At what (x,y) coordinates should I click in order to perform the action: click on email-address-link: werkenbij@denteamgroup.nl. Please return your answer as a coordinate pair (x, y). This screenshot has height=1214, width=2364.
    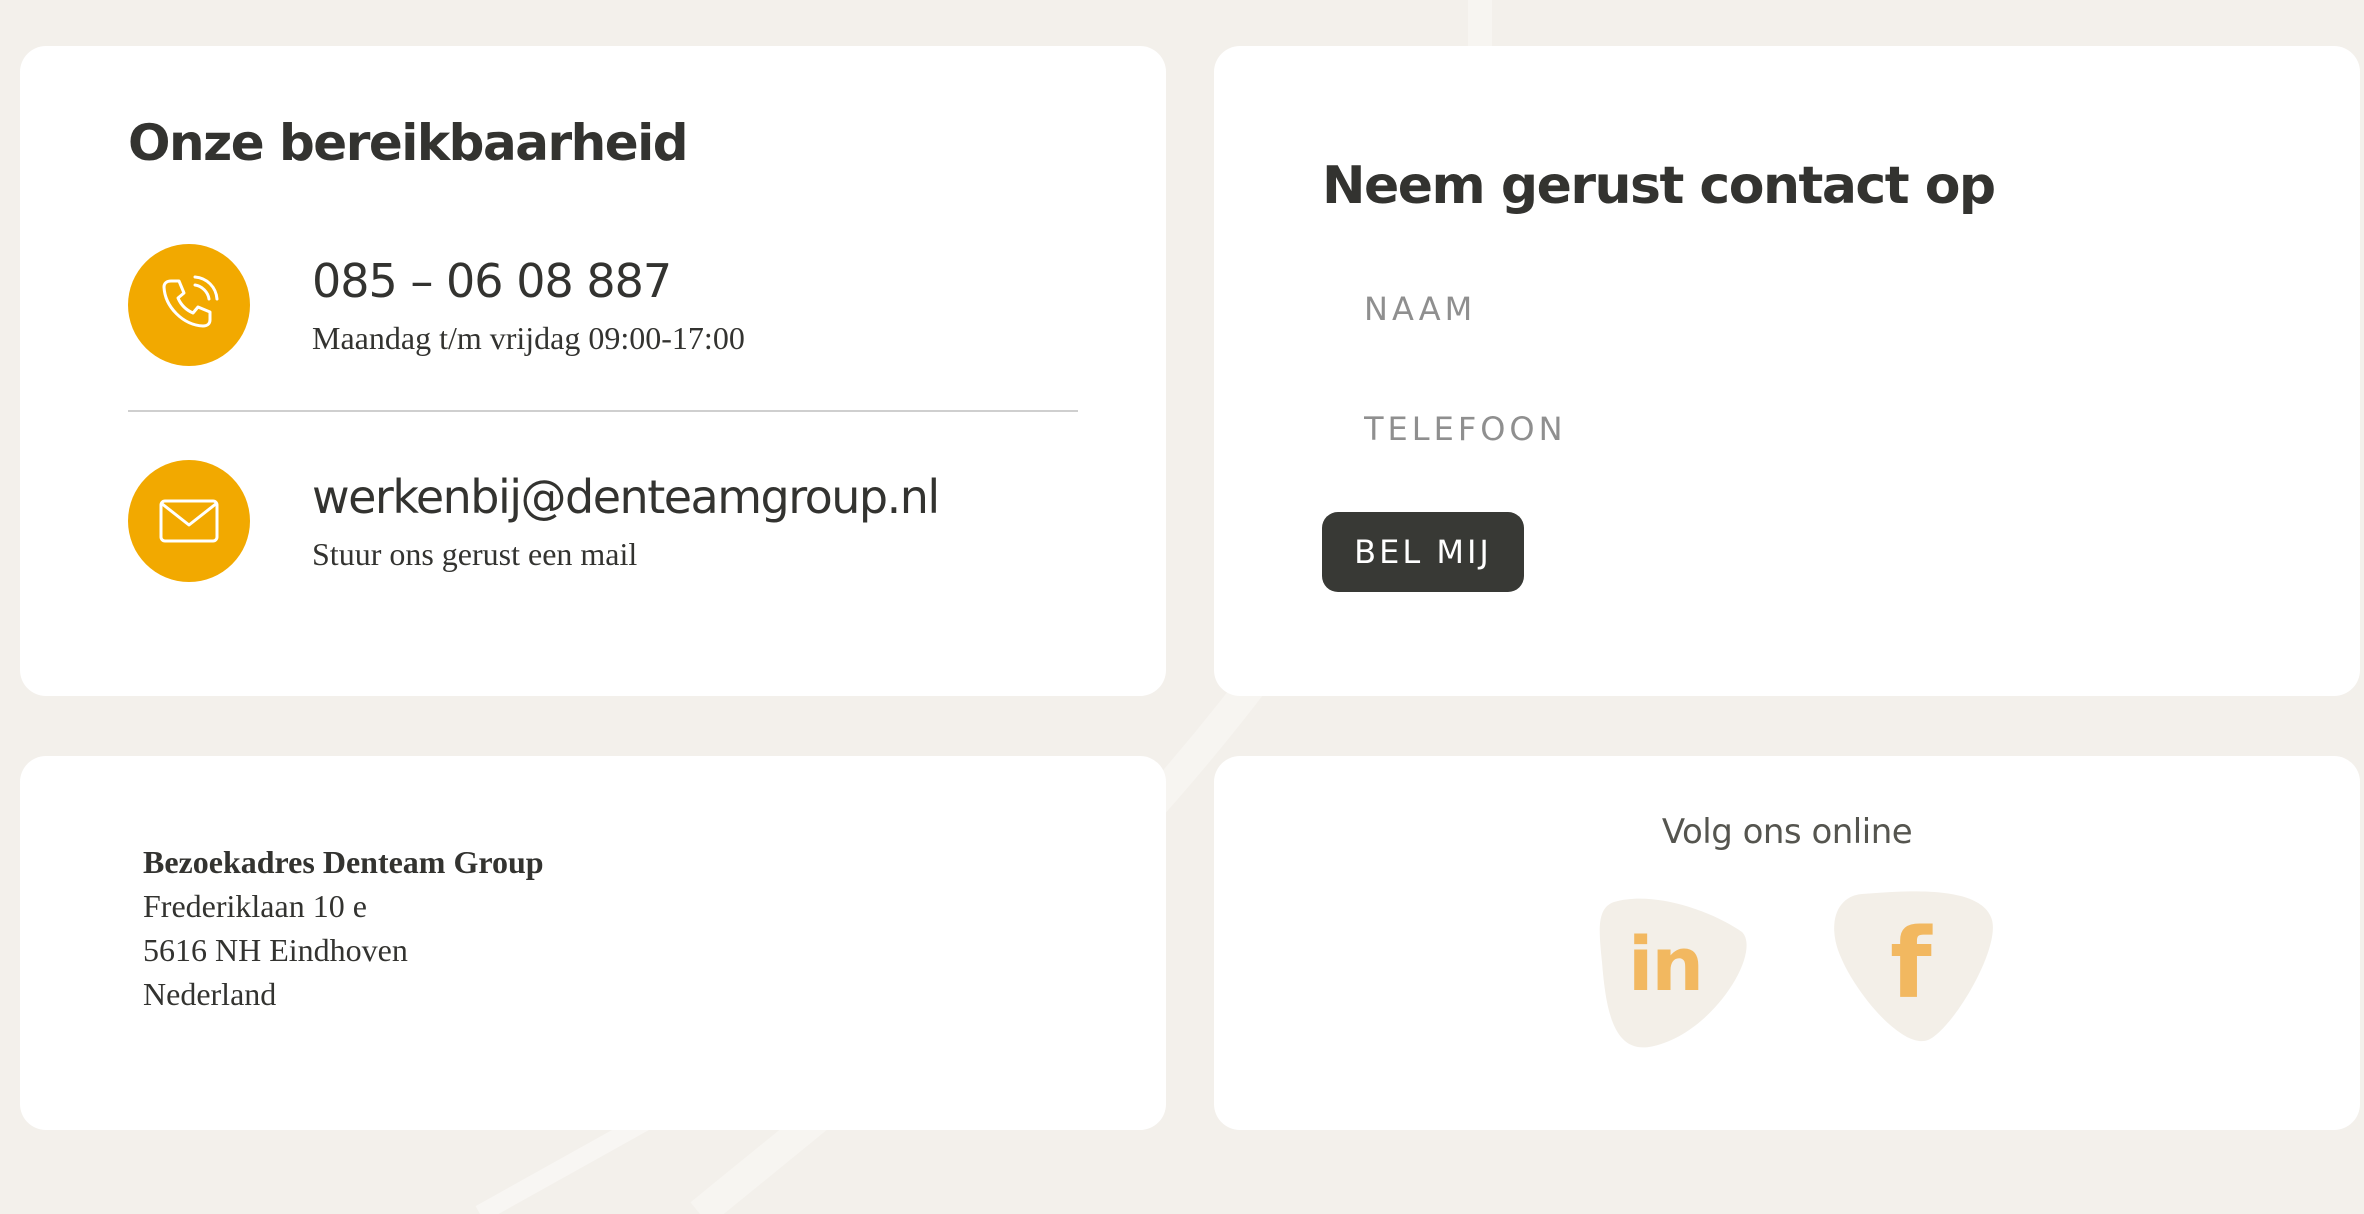
    Looking at the image, I should click on (626, 497).